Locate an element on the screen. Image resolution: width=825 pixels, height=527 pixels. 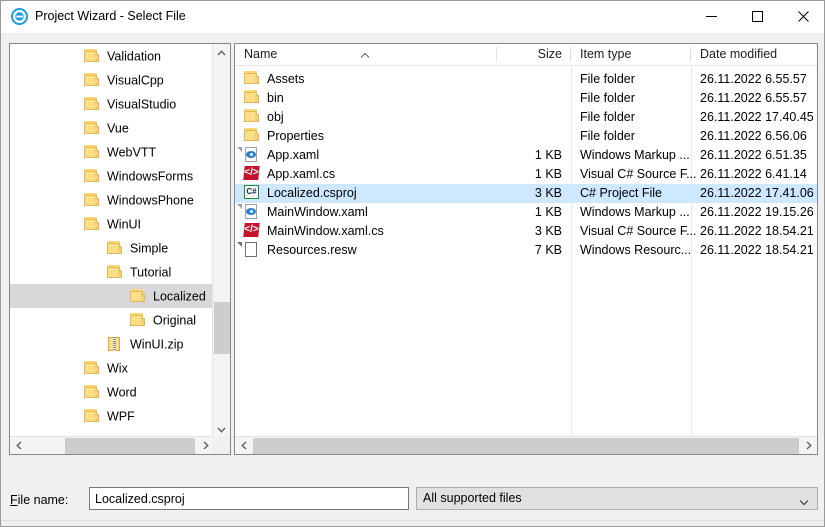
file-row-name: Resources.resw is located at coordinates (297, 250).